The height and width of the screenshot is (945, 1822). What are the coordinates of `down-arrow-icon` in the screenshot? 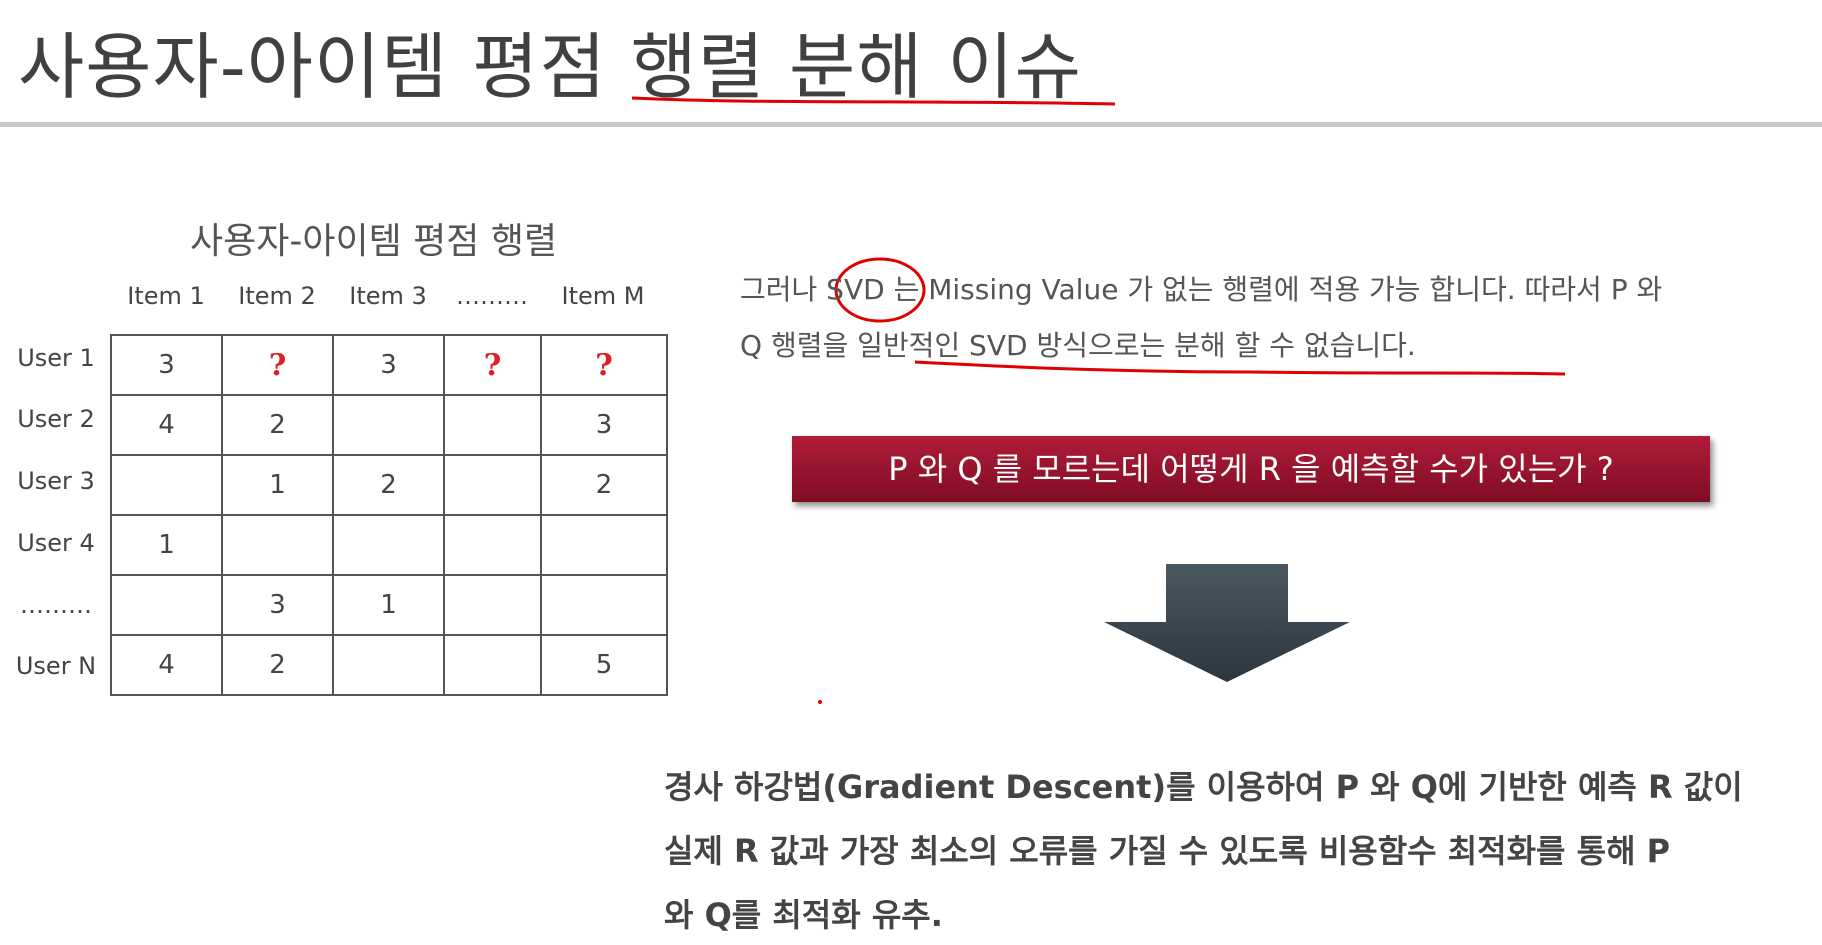 It's located at (1227, 623).